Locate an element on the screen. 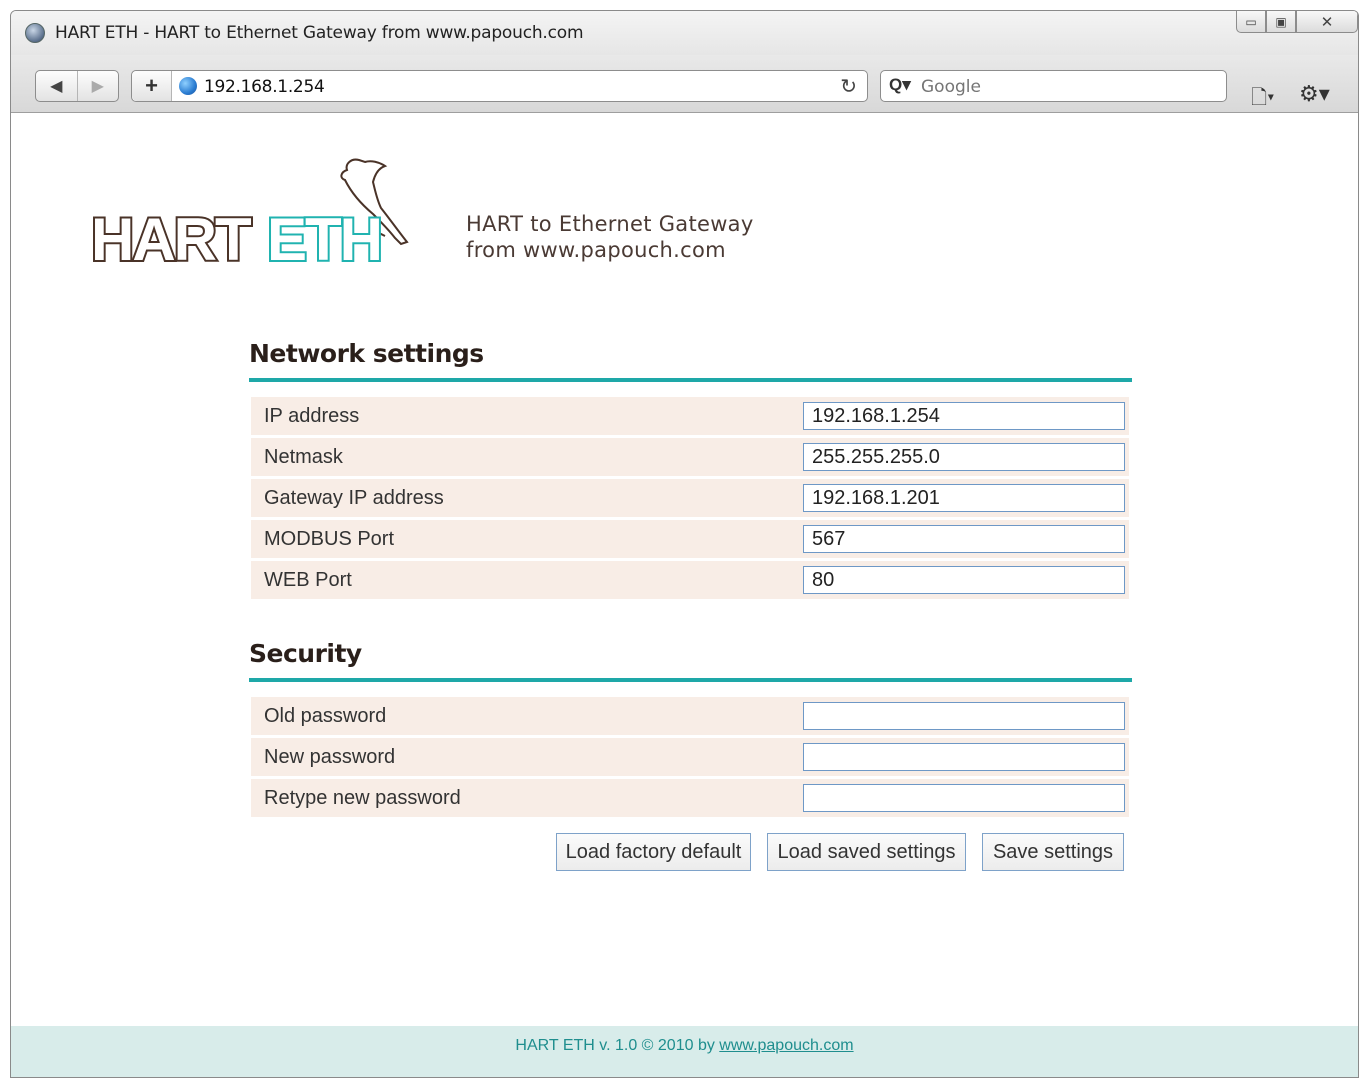 The width and height of the screenshot is (1359, 1080). network-settings-title: Network settings is located at coordinates (366, 353).